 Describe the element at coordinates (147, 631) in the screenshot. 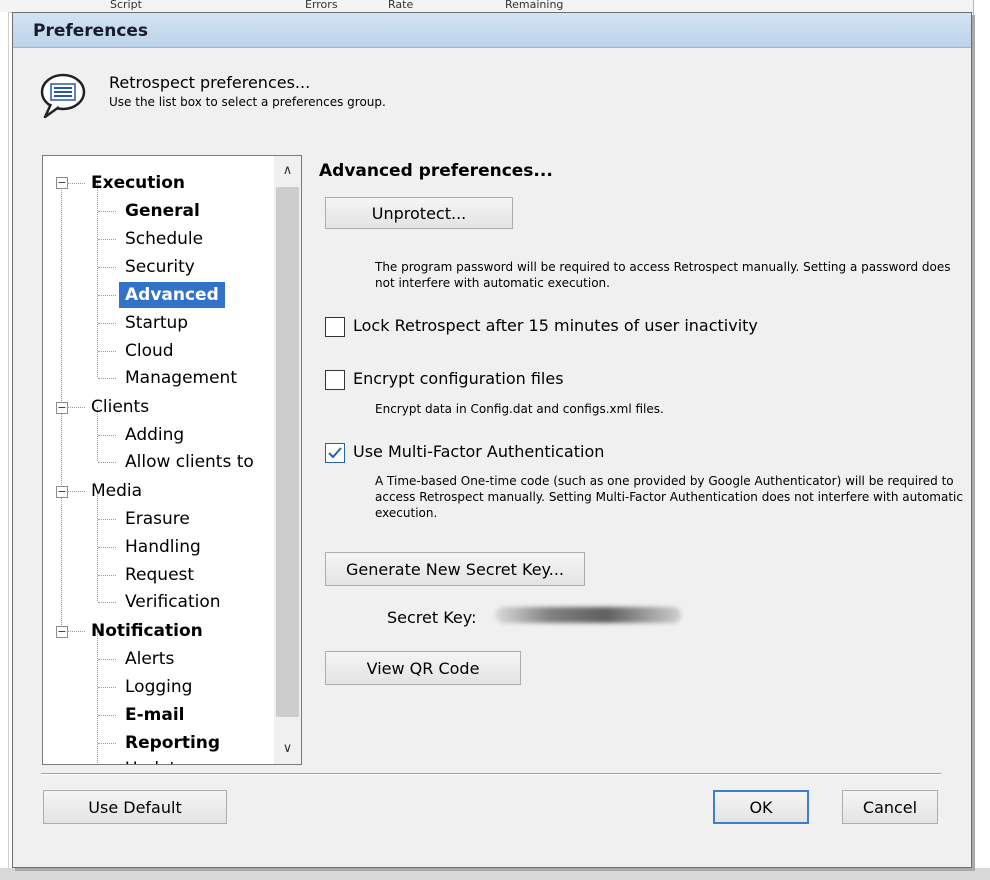

I see `tree-group-notification: Notification` at that location.